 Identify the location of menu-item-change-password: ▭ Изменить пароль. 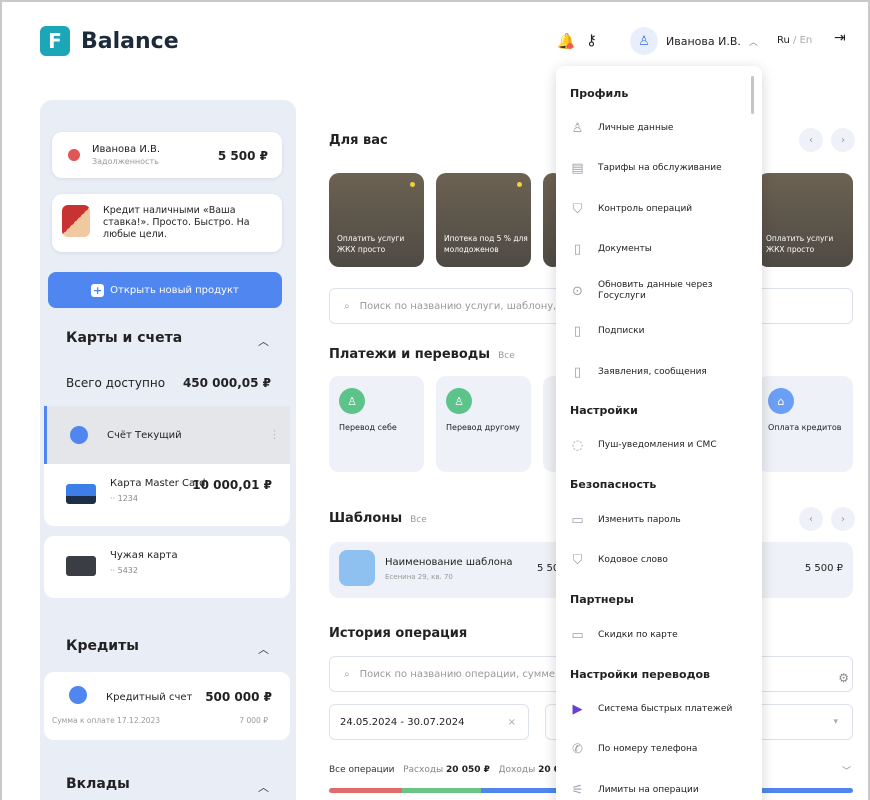
(662, 520).